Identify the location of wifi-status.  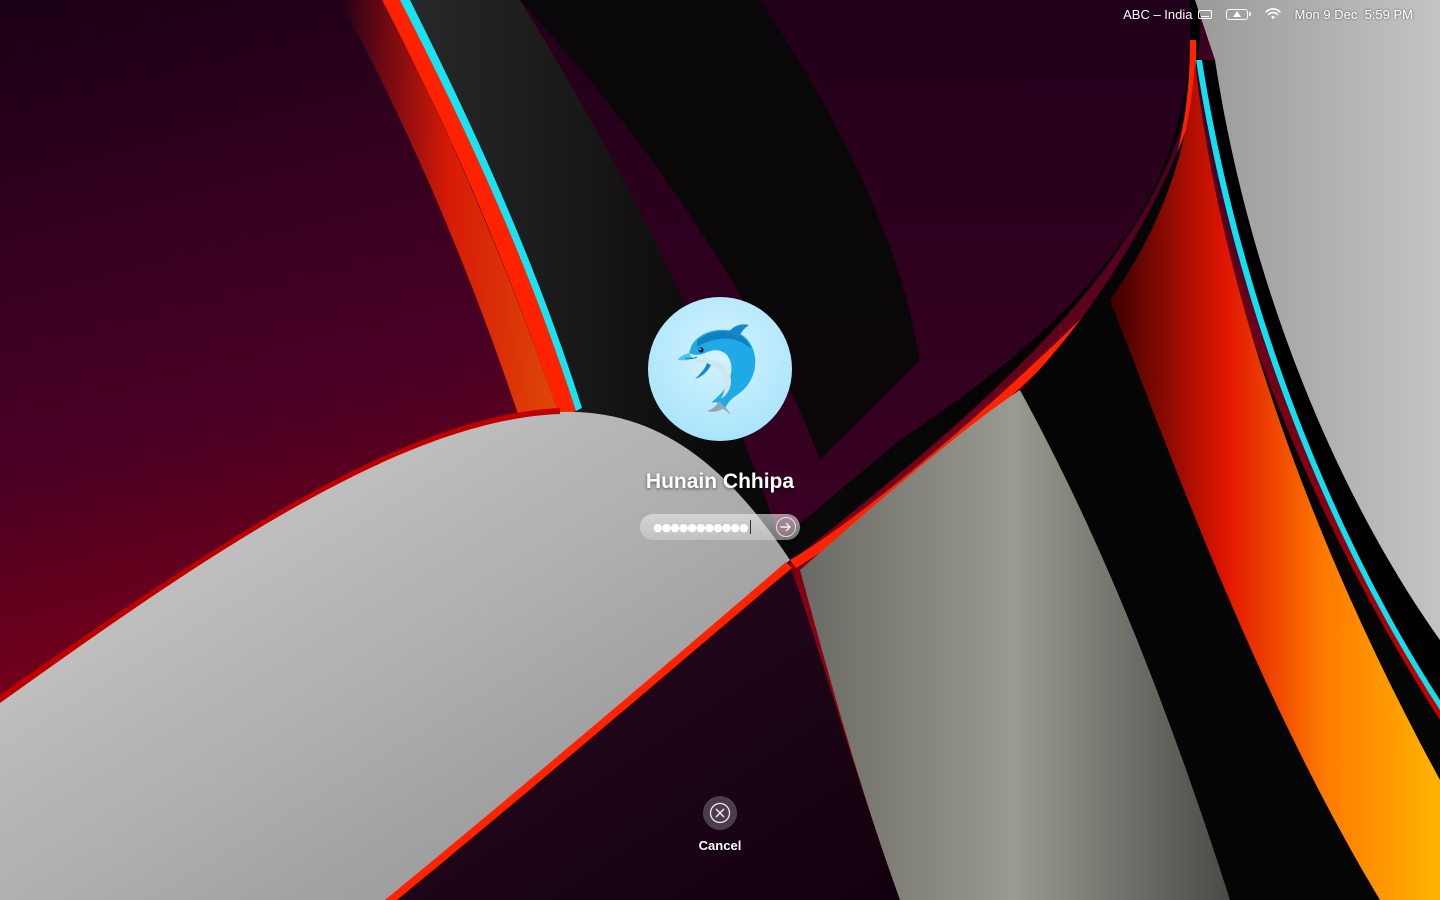
(1273, 14).